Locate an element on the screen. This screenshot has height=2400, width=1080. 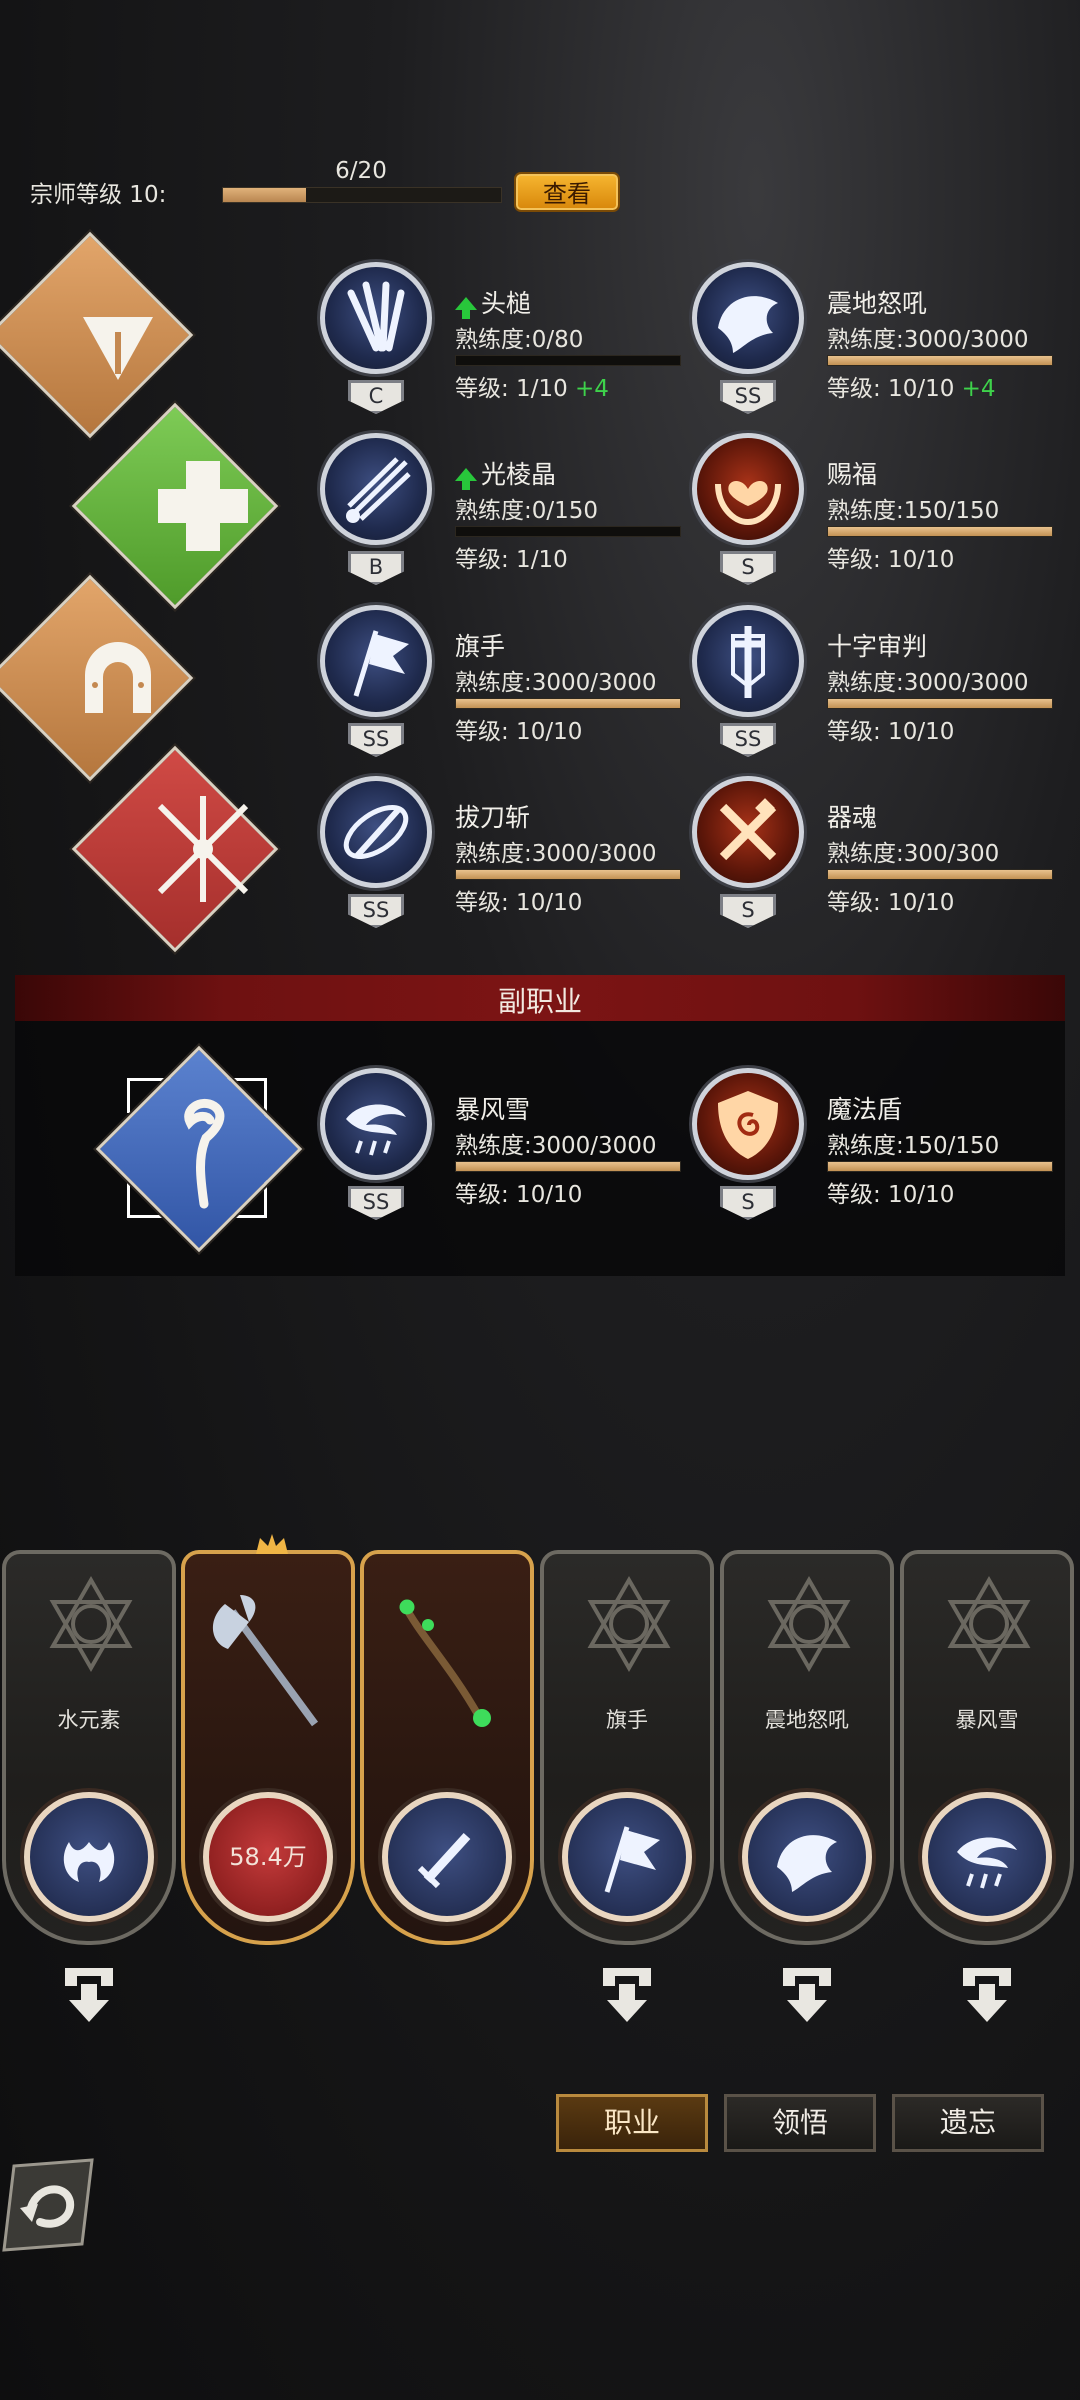
tab-forget: 遗忘 is located at coordinates (968, 2123).